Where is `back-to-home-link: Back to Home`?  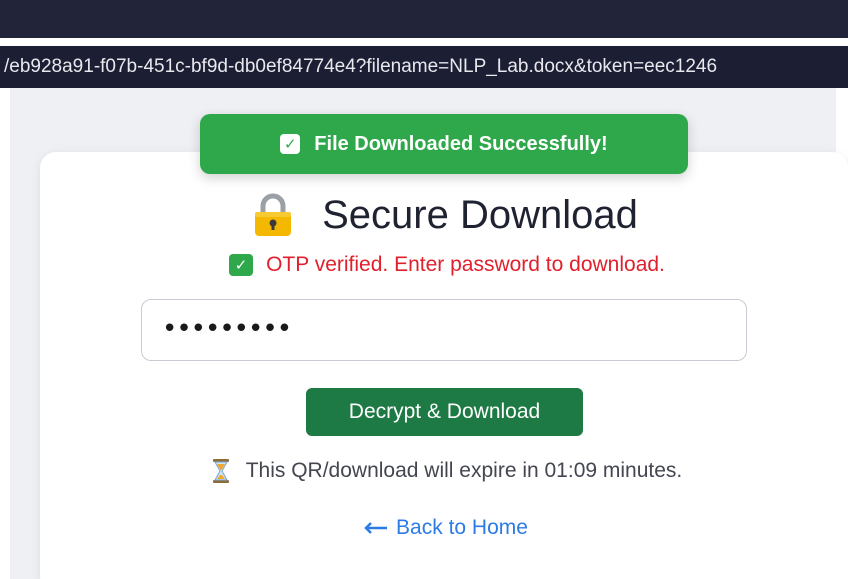
back-to-home-link: Back to Home is located at coordinates (424, 528).